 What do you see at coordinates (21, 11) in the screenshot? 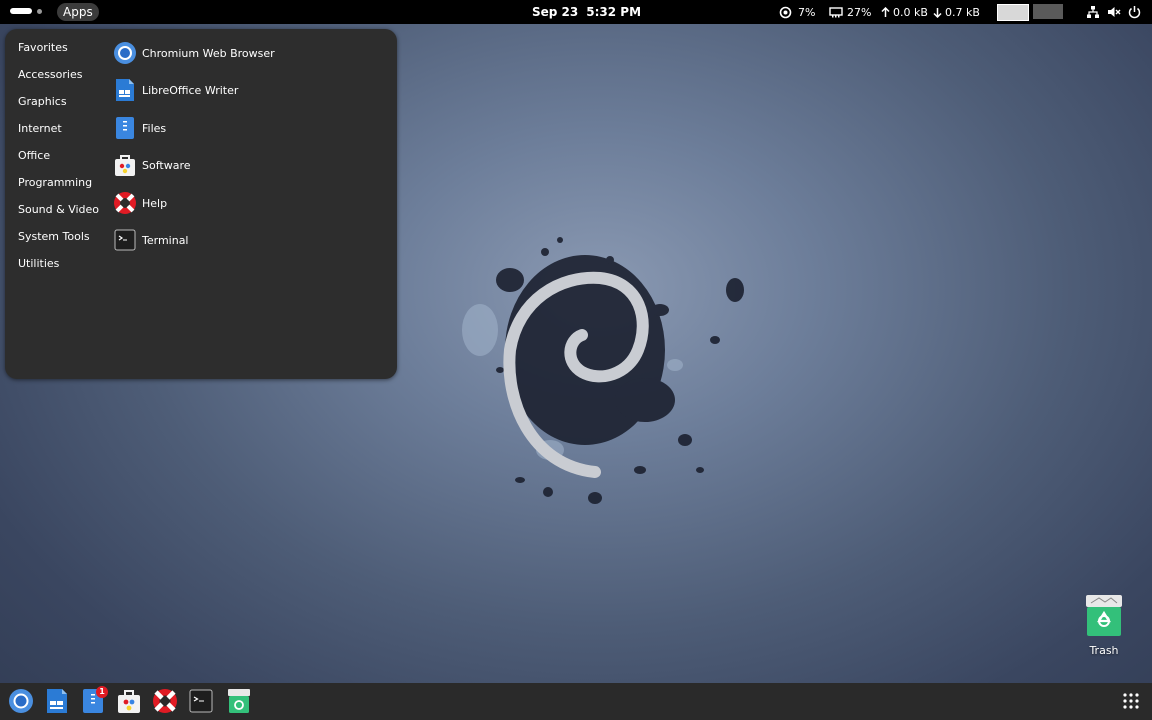
I see `workspace-active-dot` at bounding box center [21, 11].